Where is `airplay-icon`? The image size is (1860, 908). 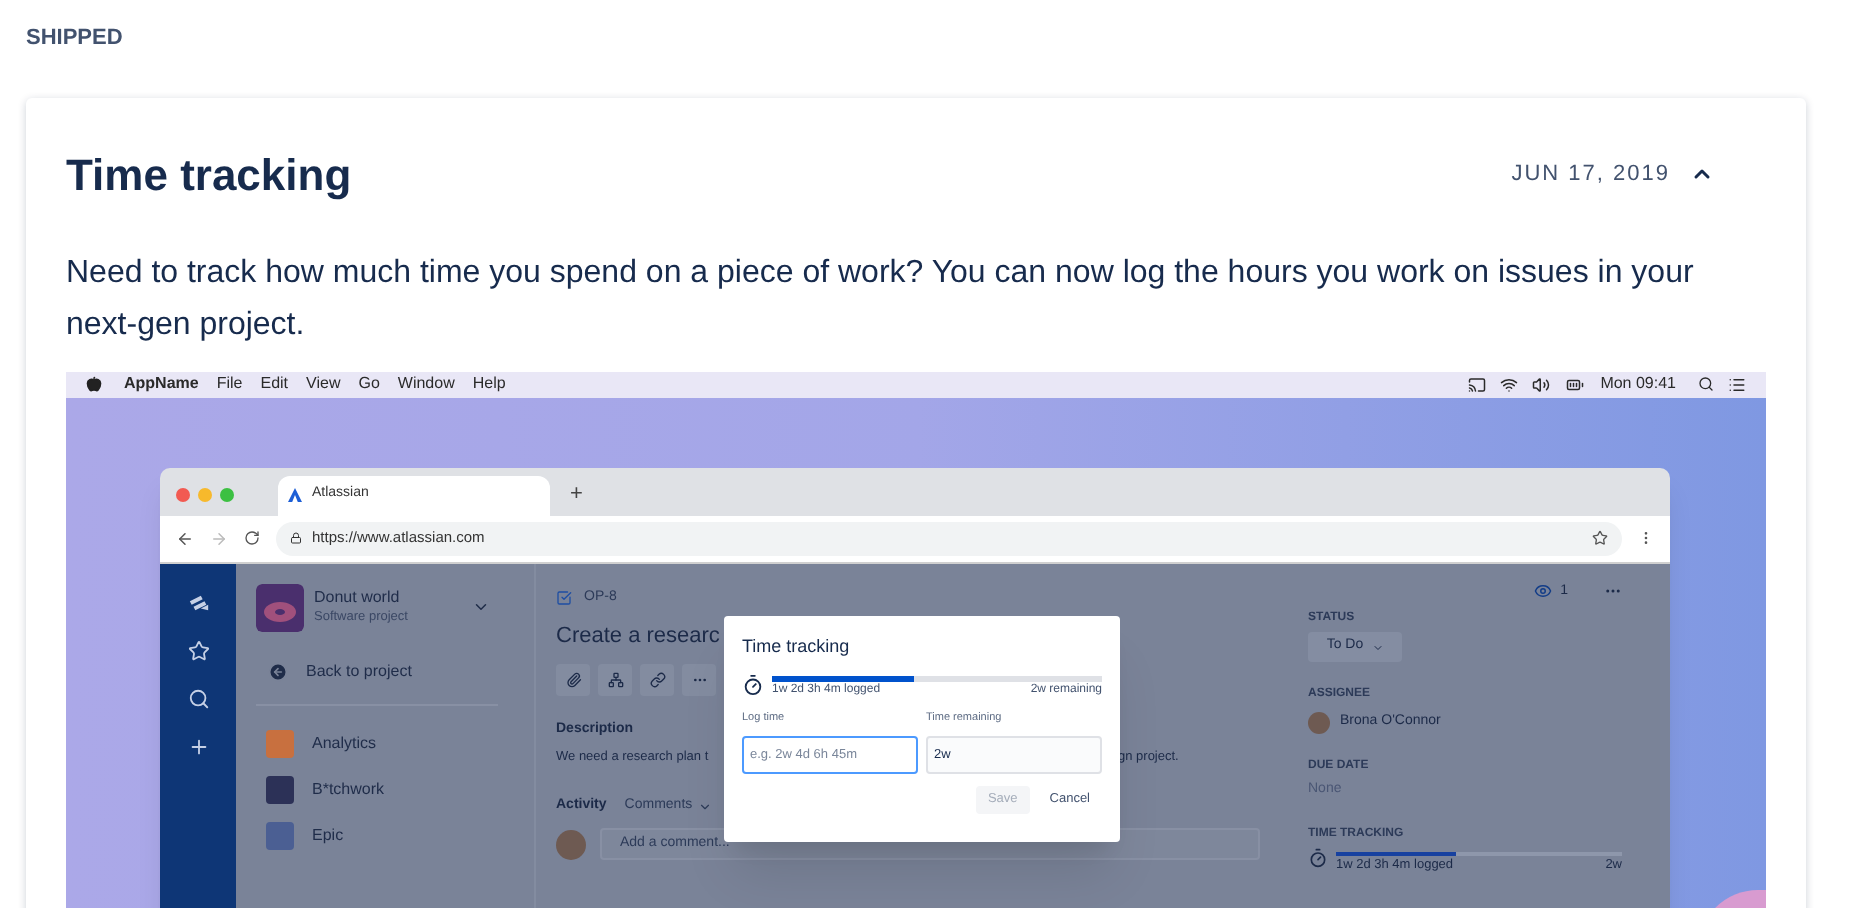 airplay-icon is located at coordinates (1477, 384).